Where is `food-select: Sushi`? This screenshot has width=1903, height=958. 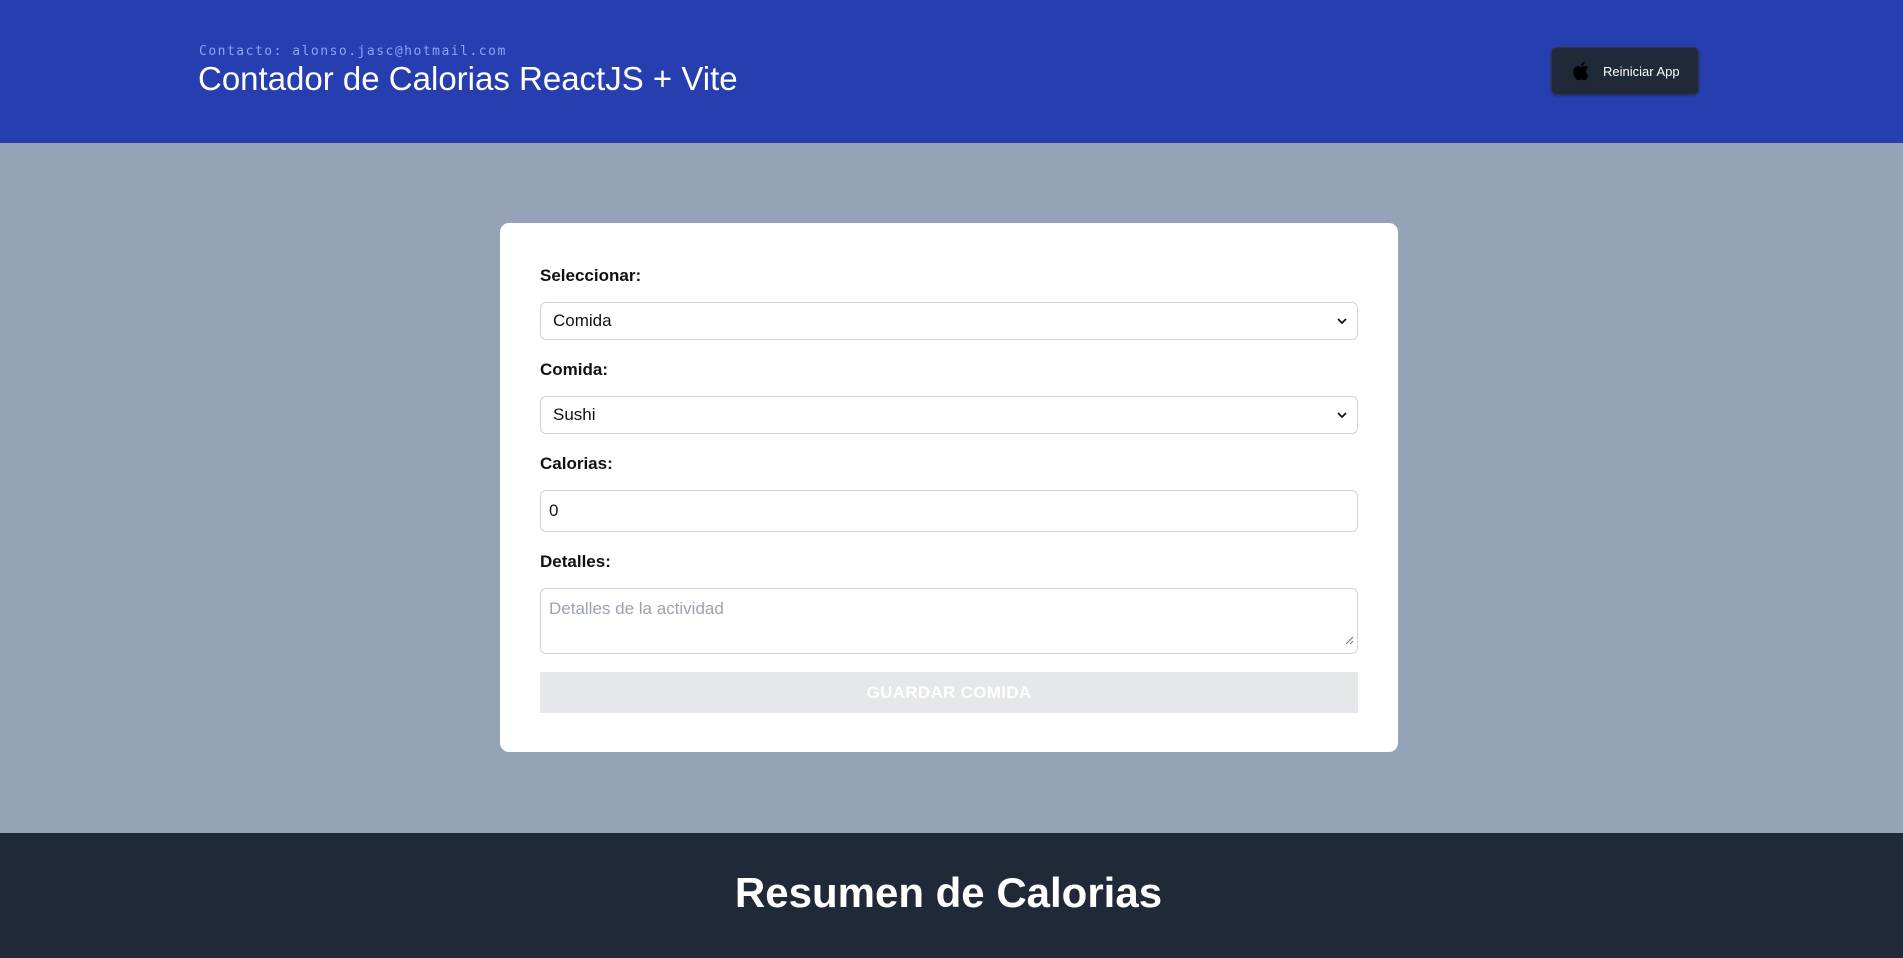 food-select: Sushi is located at coordinates (949, 415).